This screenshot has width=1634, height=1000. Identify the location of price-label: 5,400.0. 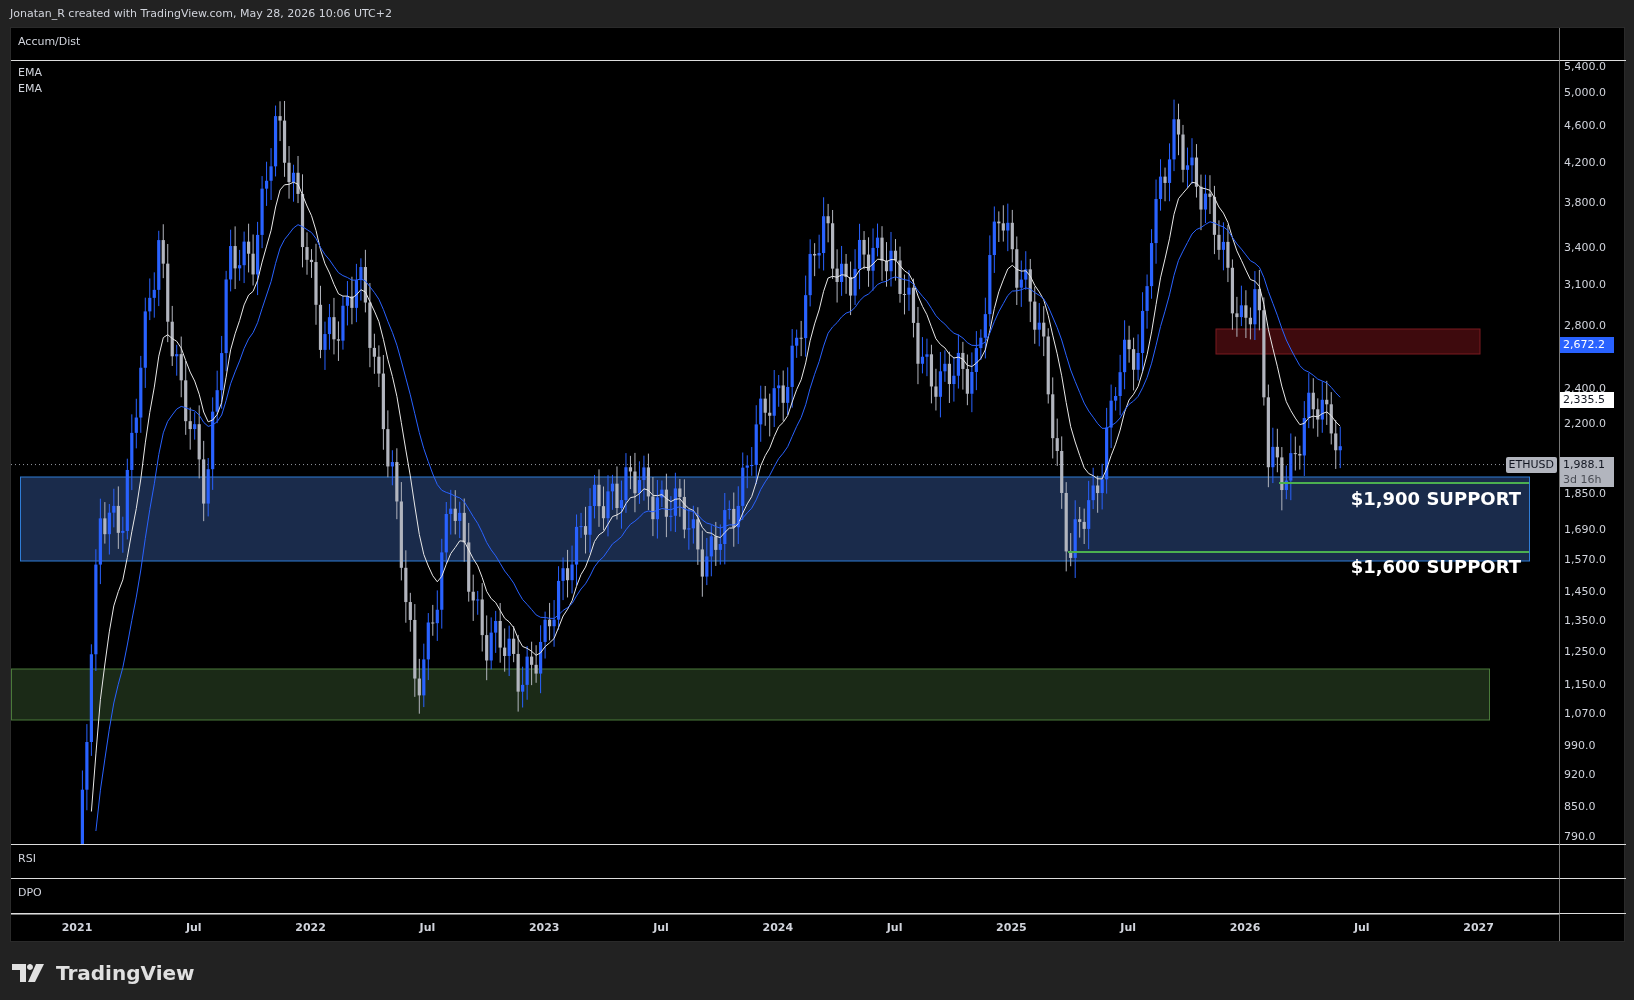
(1585, 67).